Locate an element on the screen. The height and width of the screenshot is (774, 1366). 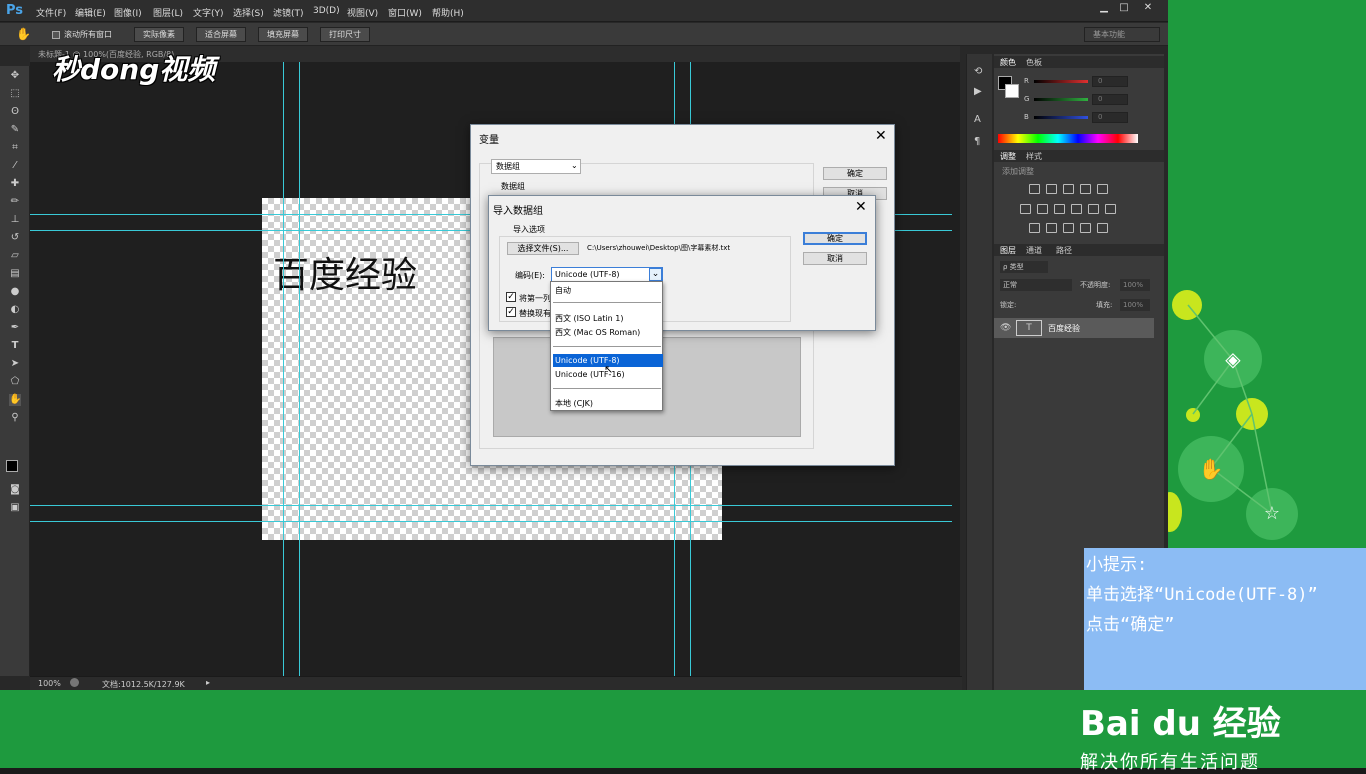
import-close-icon: ✕ is located at coordinates (861, 207).